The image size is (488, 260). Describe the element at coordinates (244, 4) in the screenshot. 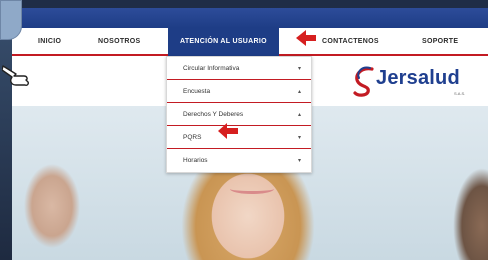

I see `window-frame-top` at that location.